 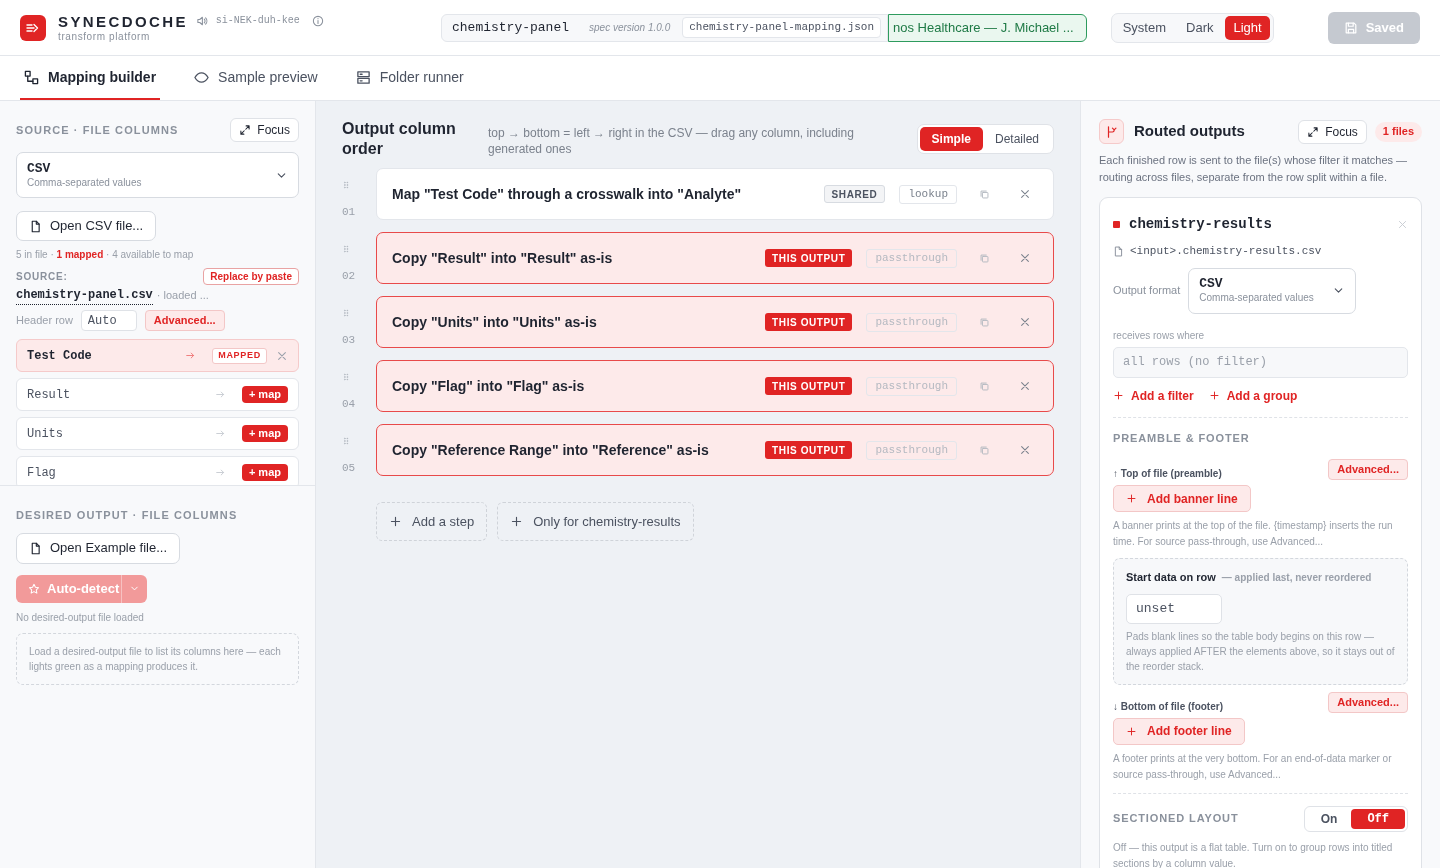 I want to click on column-name: Result, so click(x=49, y=395).